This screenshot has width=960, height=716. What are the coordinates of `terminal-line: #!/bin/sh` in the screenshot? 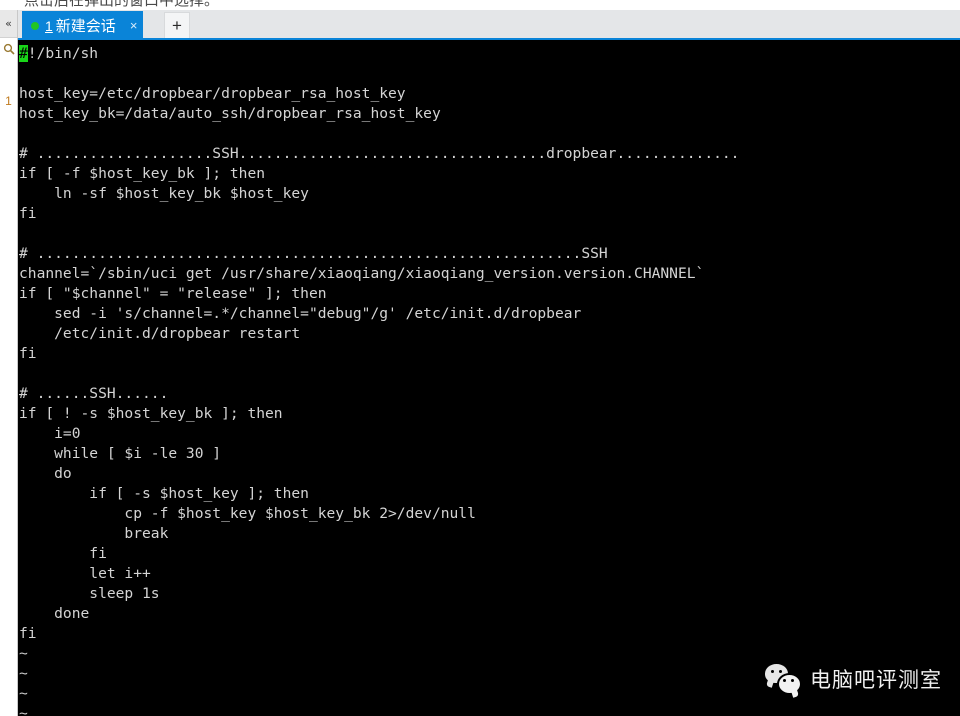 It's located at (59, 53).